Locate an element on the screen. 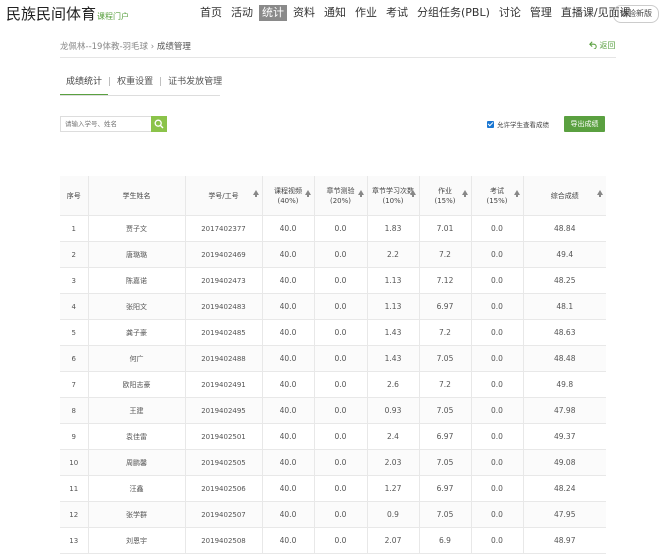  tab-item: 成绩统计 is located at coordinates (84, 85).